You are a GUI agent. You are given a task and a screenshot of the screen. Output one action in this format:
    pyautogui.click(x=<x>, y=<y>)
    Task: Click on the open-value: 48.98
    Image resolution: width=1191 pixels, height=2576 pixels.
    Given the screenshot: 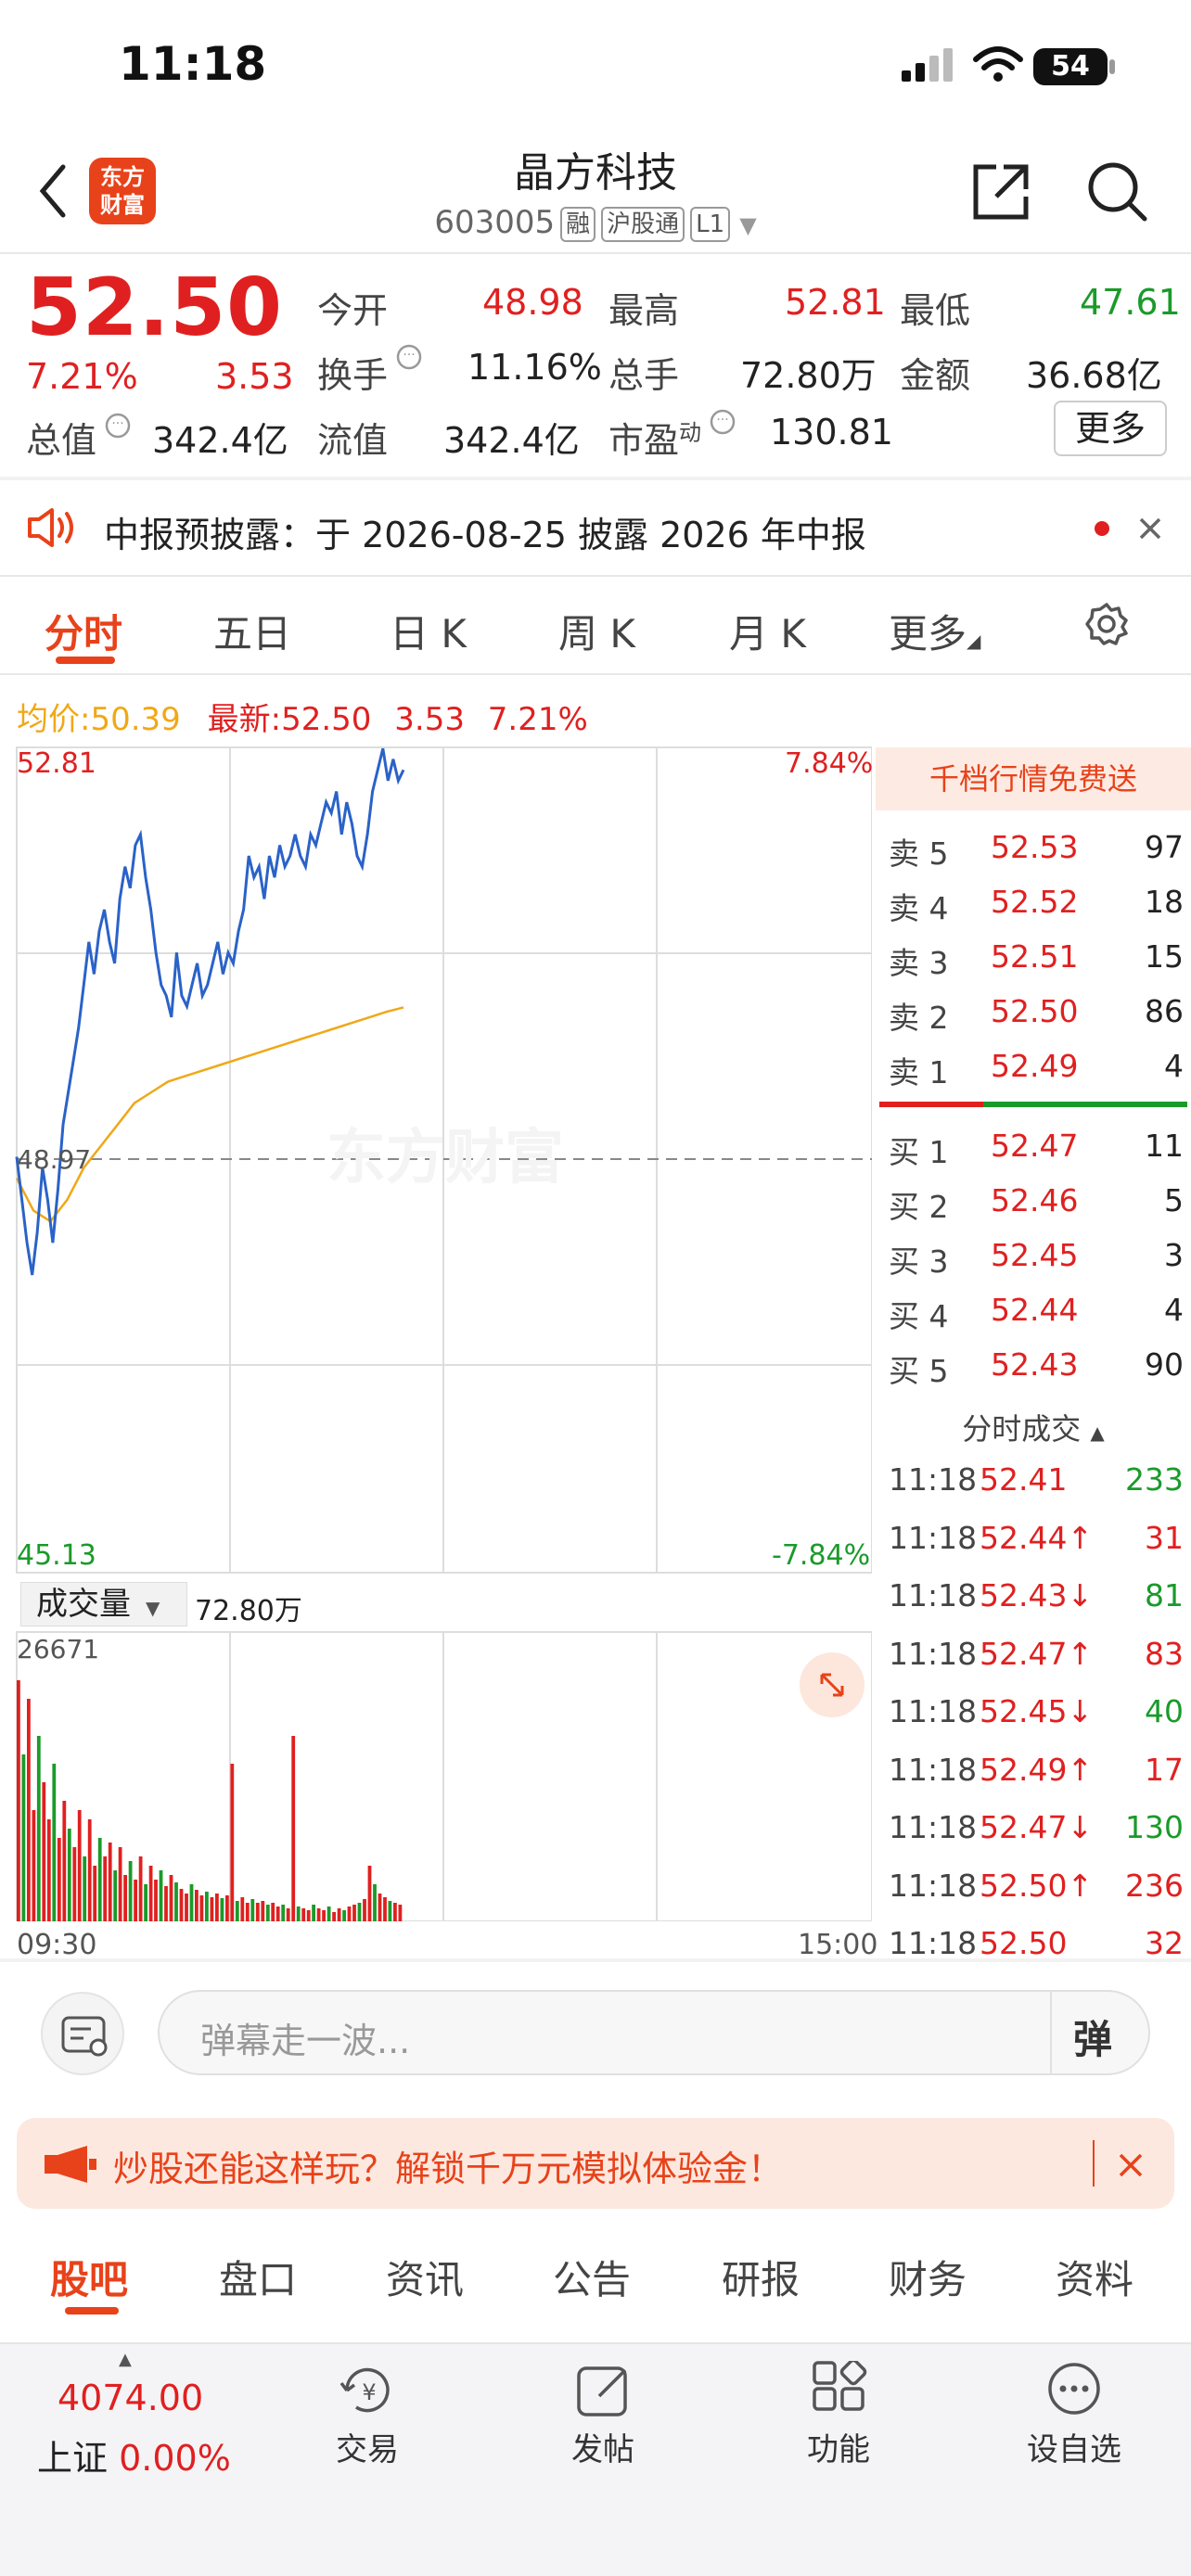 What is the action you would take?
    pyautogui.click(x=532, y=302)
    